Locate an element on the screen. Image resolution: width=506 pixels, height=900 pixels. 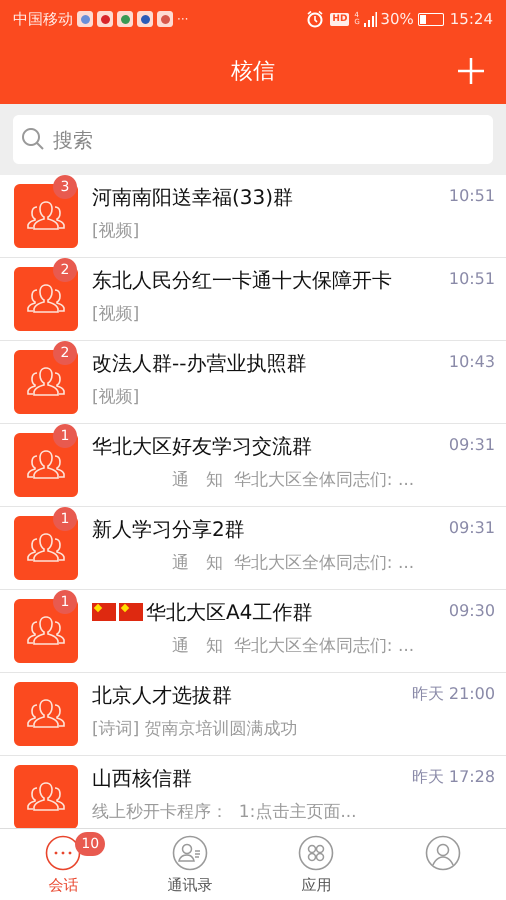
unread-badge: 3 is located at coordinates (65, 187).